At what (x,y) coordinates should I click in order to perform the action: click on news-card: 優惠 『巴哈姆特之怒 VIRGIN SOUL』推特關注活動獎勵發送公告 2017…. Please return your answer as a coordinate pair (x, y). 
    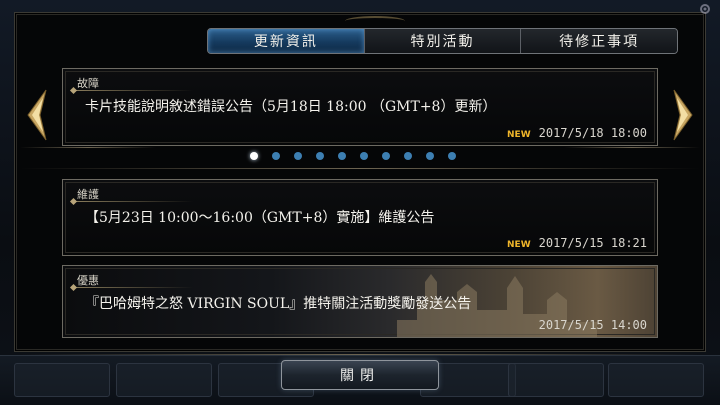
    Looking at the image, I should click on (360, 301).